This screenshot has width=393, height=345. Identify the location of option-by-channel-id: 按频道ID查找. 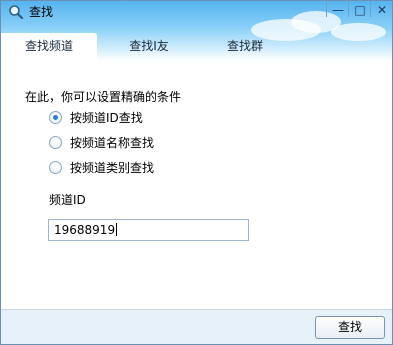
(96, 117).